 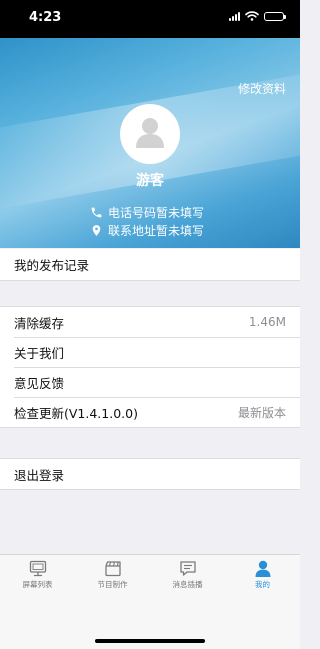 I want to click on monitor-icon, so click(x=37, y=568).